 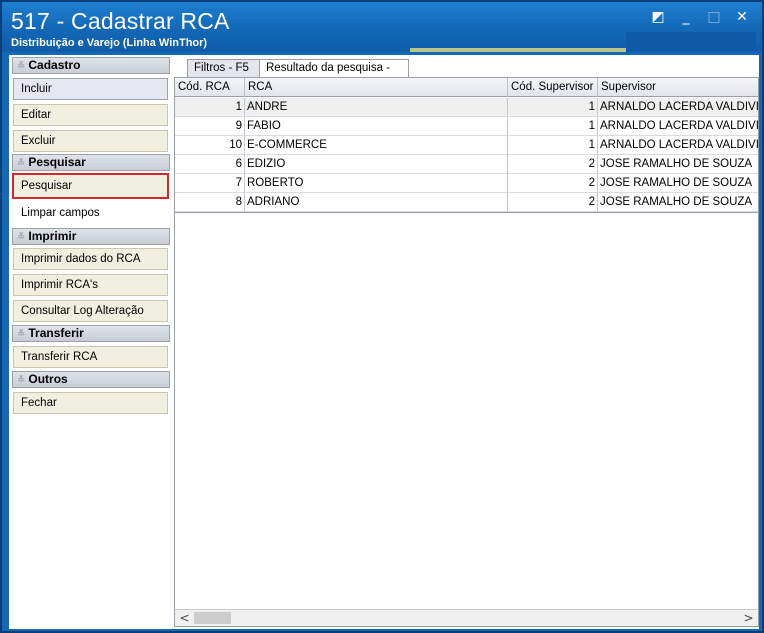 What do you see at coordinates (223, 68) in the screenshot?
I see `tab-filtros: Filtros - F5` at bounding box center [223, 68].